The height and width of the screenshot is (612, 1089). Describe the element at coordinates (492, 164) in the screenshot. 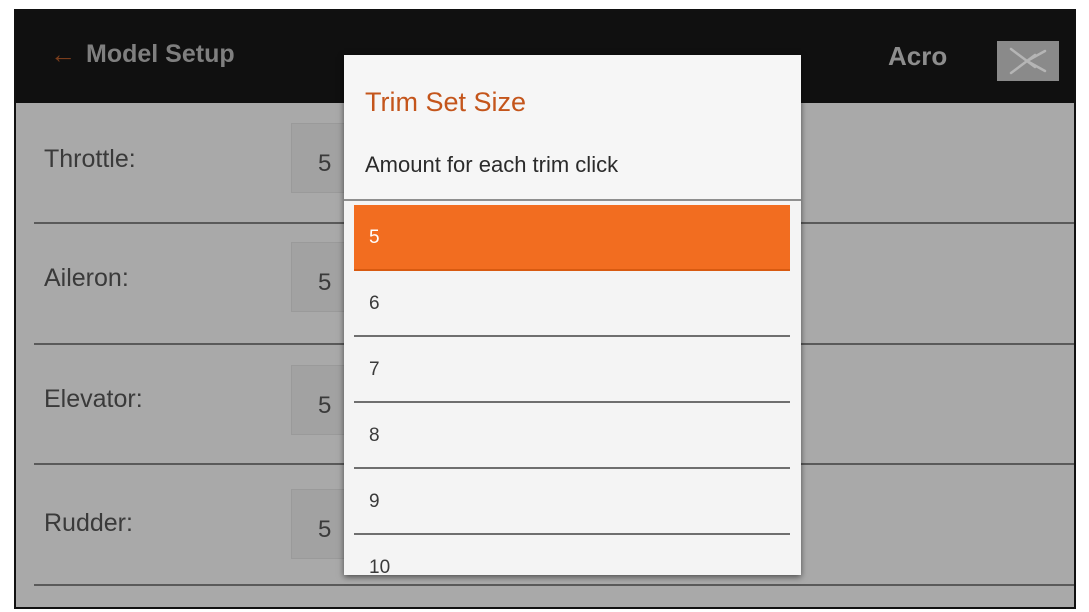

I see `dialog-subtitle: Amount for each trim click` at that location.